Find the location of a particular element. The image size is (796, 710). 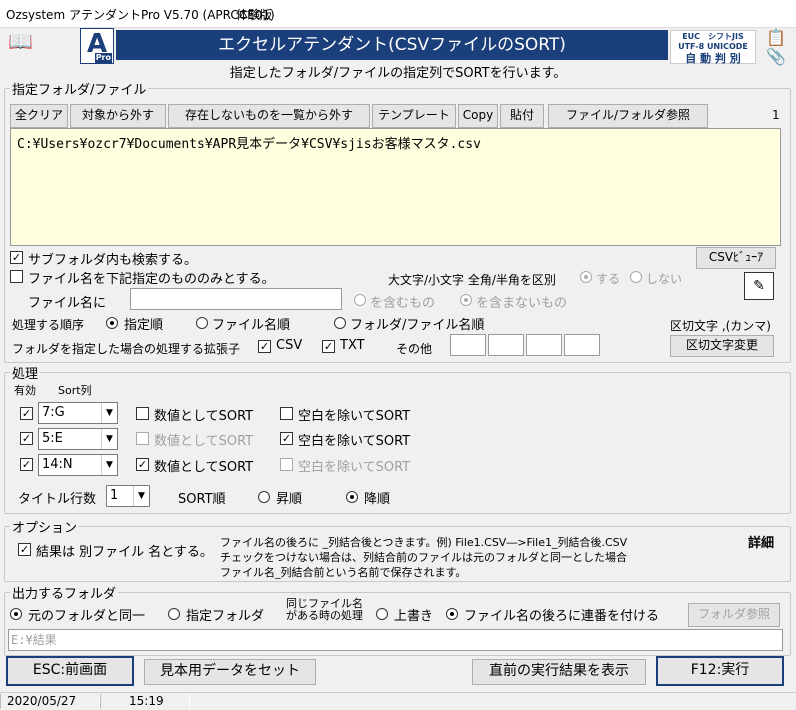

row2-enabled-checkbox: ✓ is located at coordinates (26, 438).